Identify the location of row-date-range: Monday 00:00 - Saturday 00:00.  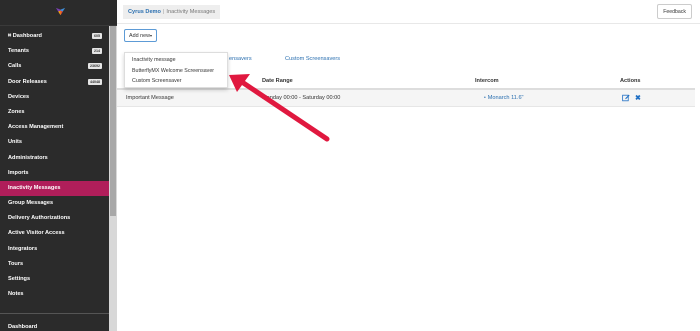
(301, 98).